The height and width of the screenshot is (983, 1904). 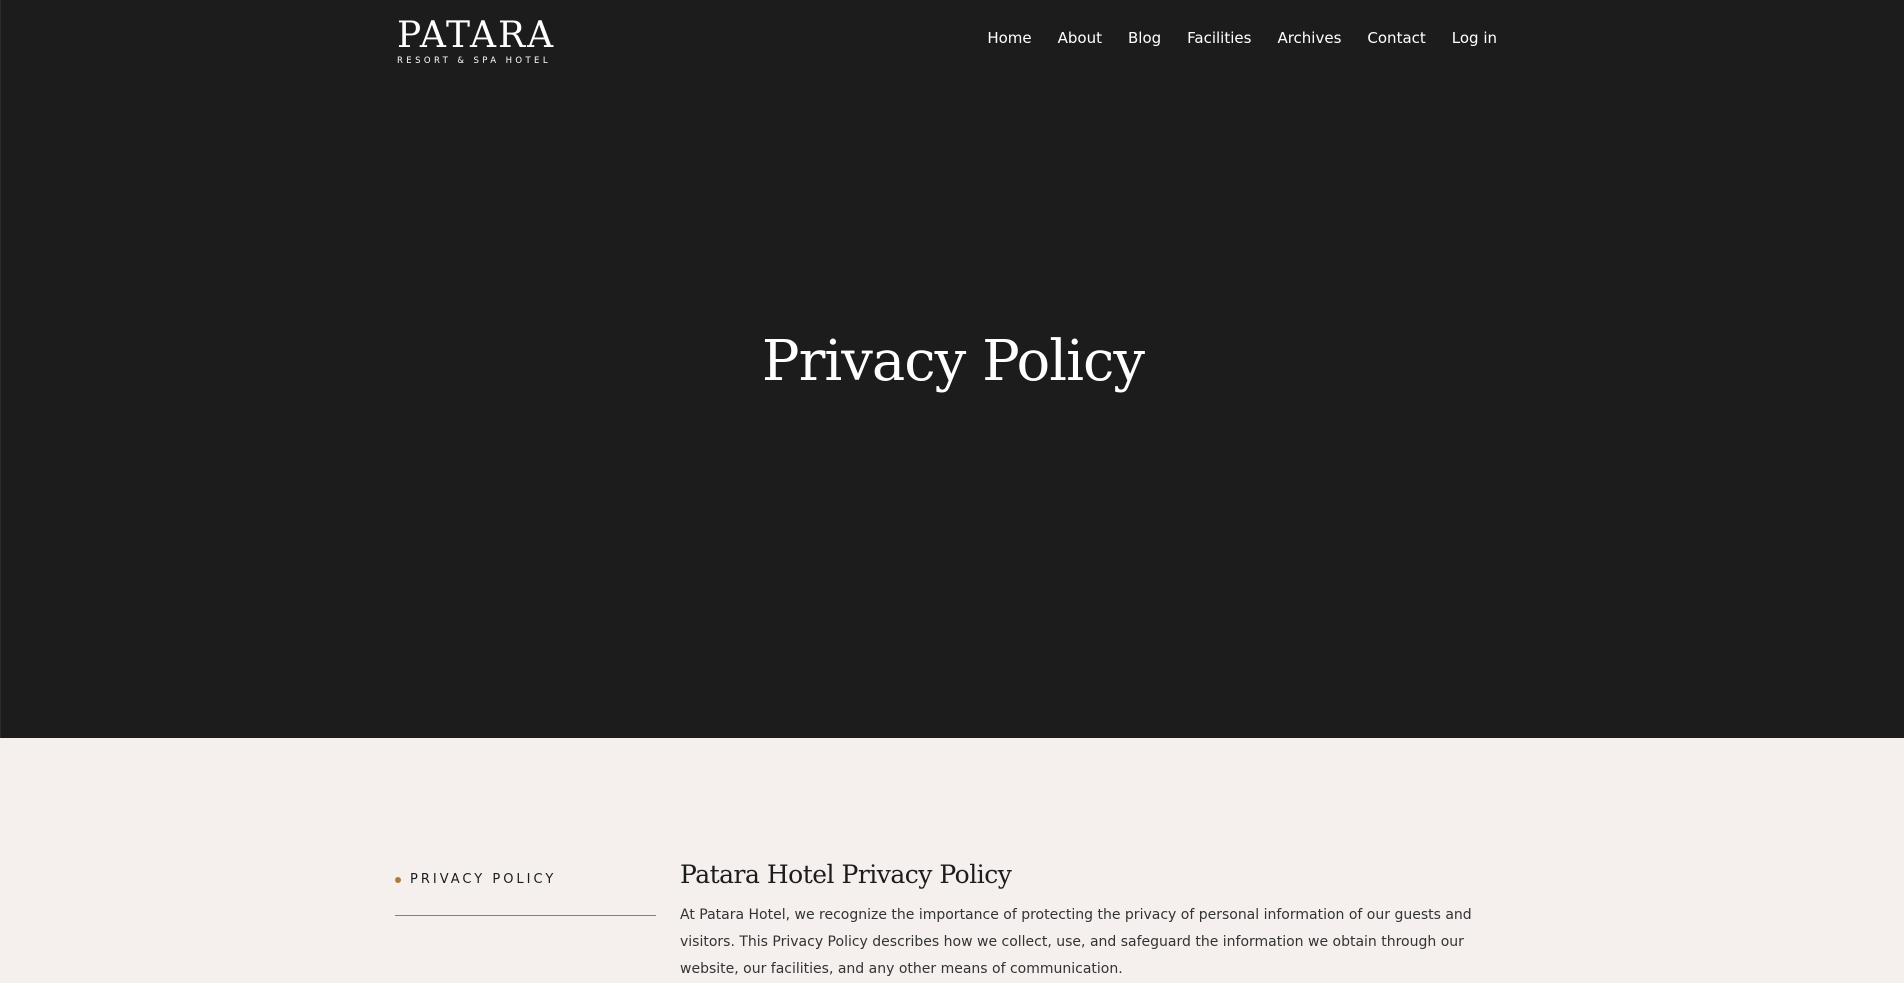 I want to click on nav-item-facilities: Facilities, so click(x=1219, y=38).